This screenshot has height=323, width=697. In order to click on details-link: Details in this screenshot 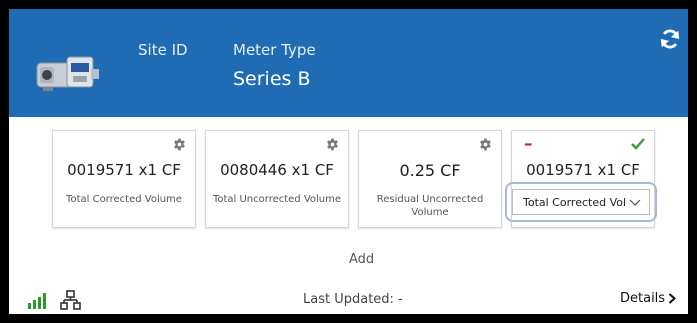, I will do `click(648, 298)`.